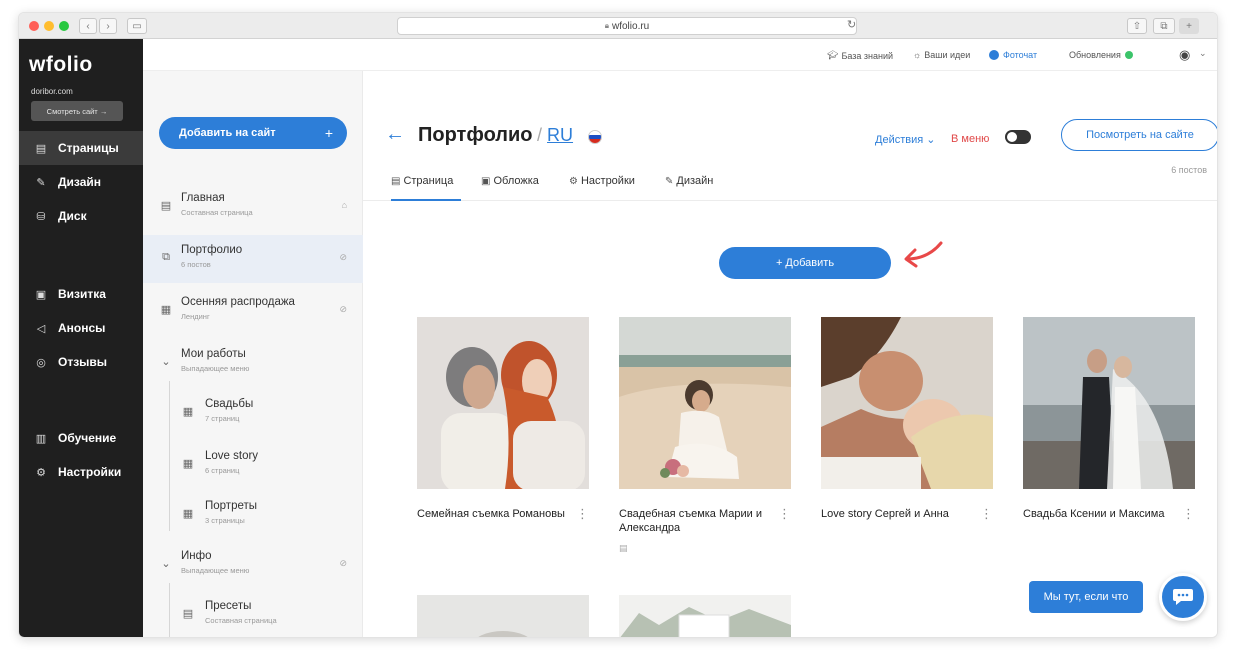 Image resolution: width=1236 pixels, height=667 pixels. What do you see at coordinates (88, 26) in the screenshot?
I see `back-icon: ‹` at bounding box center [88, 26].